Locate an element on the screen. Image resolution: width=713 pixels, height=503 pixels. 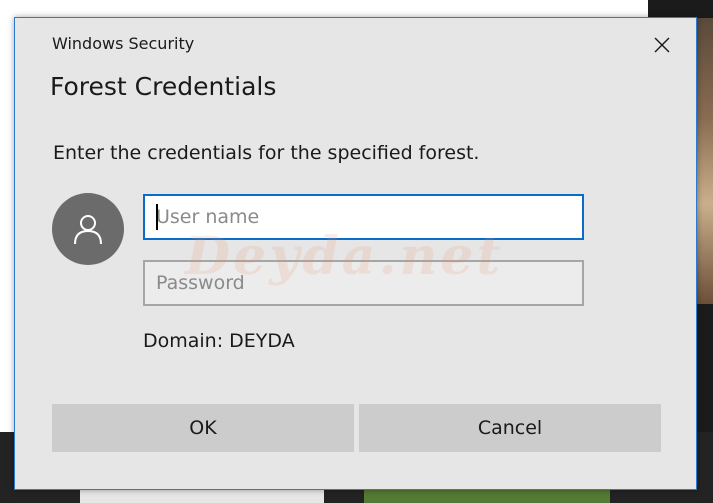
password-field is located at coordinates (363, 283).